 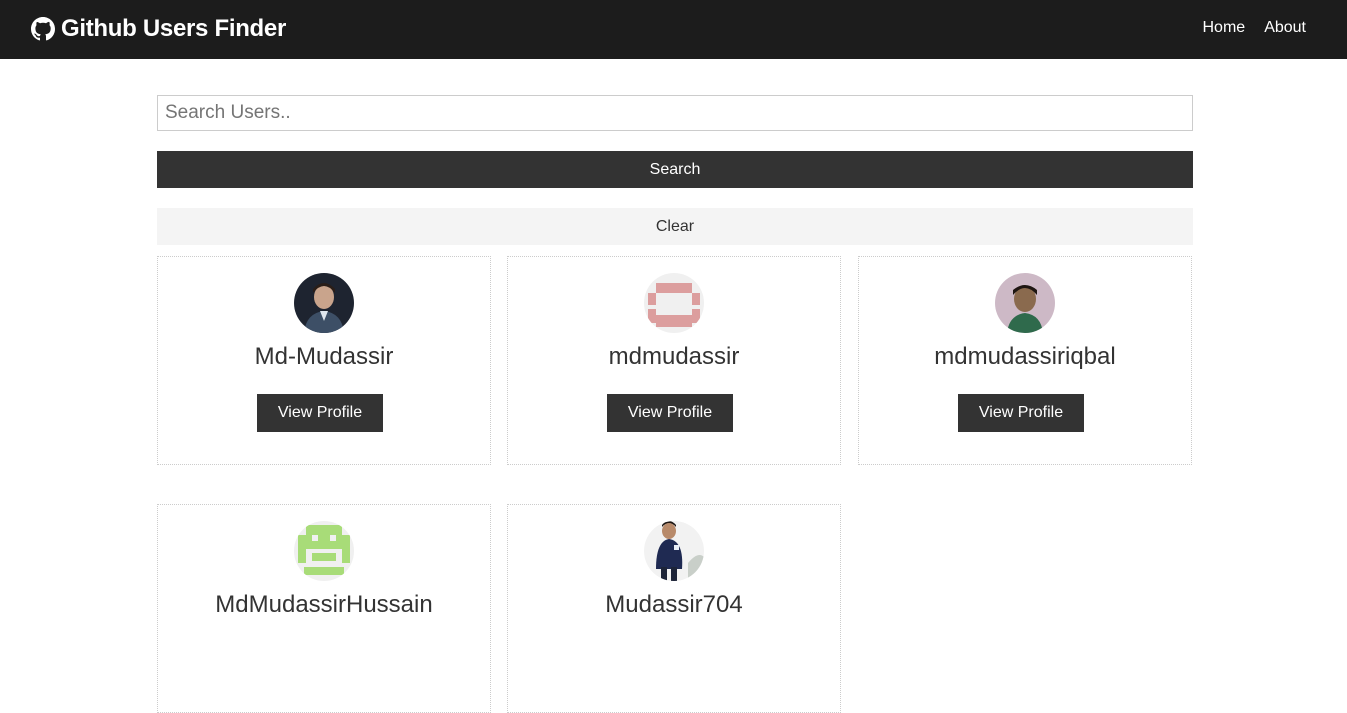 I want to click on user-card: Mudassir704, so click(x=674, y=608).